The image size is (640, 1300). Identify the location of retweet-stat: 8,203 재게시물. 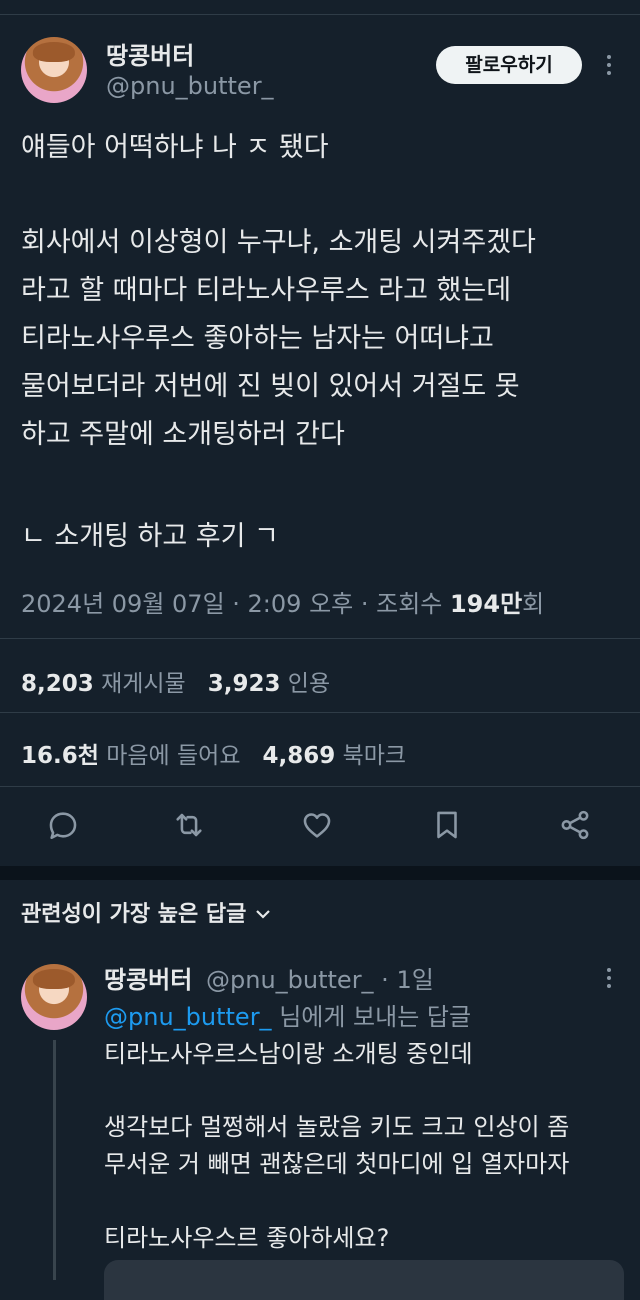
(103, 684).